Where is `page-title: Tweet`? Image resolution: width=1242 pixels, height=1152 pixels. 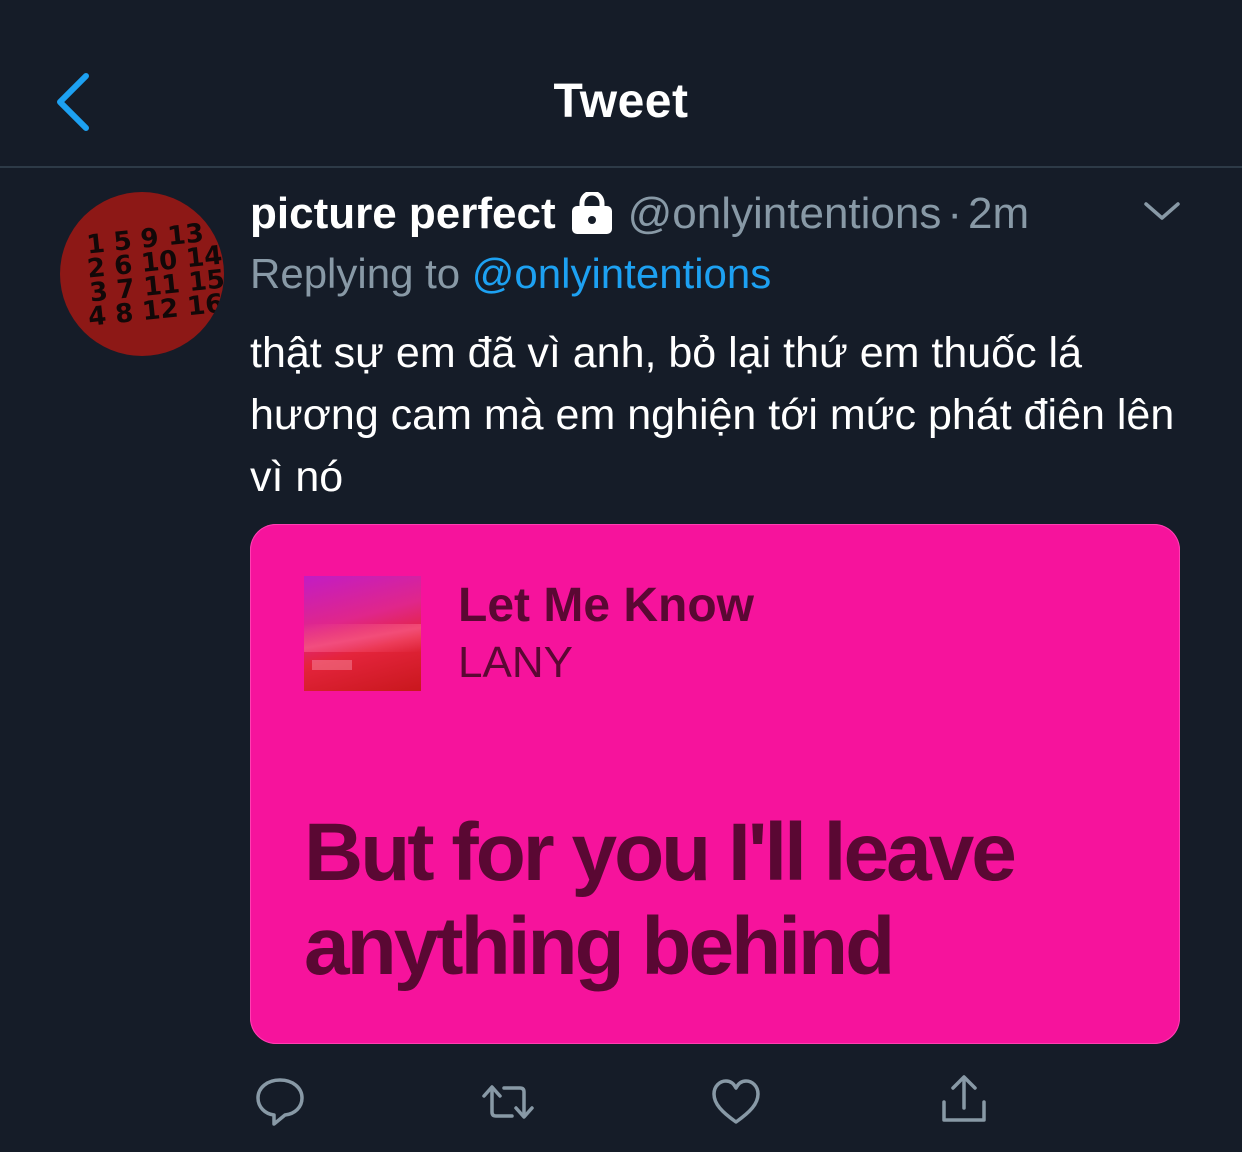 page-title: Tweet is located at coordinates (621, 101).